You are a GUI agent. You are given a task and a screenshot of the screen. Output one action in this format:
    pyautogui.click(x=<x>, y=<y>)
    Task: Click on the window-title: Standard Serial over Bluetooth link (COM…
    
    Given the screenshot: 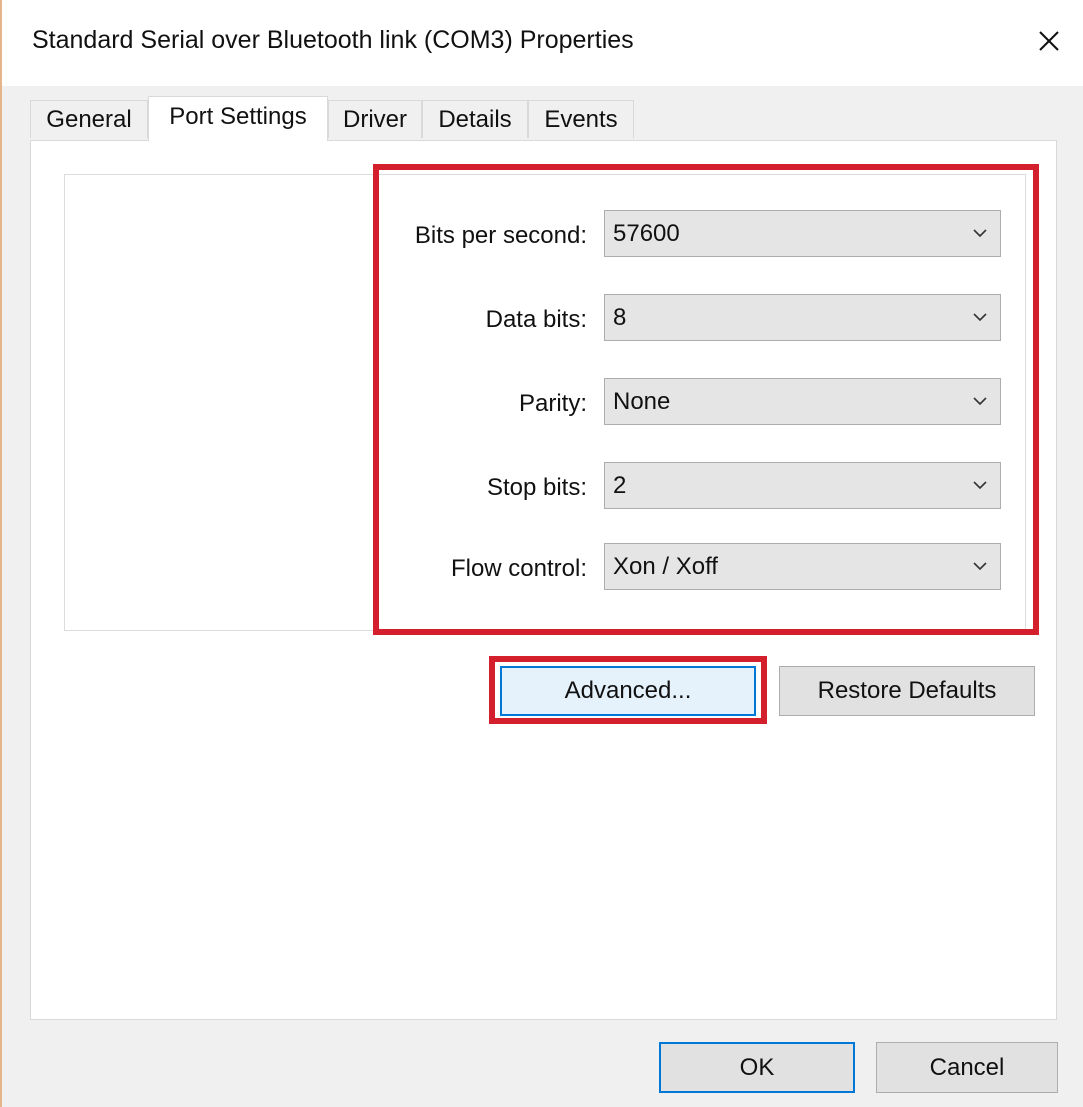 What is the action you would take?
    pyautogui.click(x=333, y=40)
    